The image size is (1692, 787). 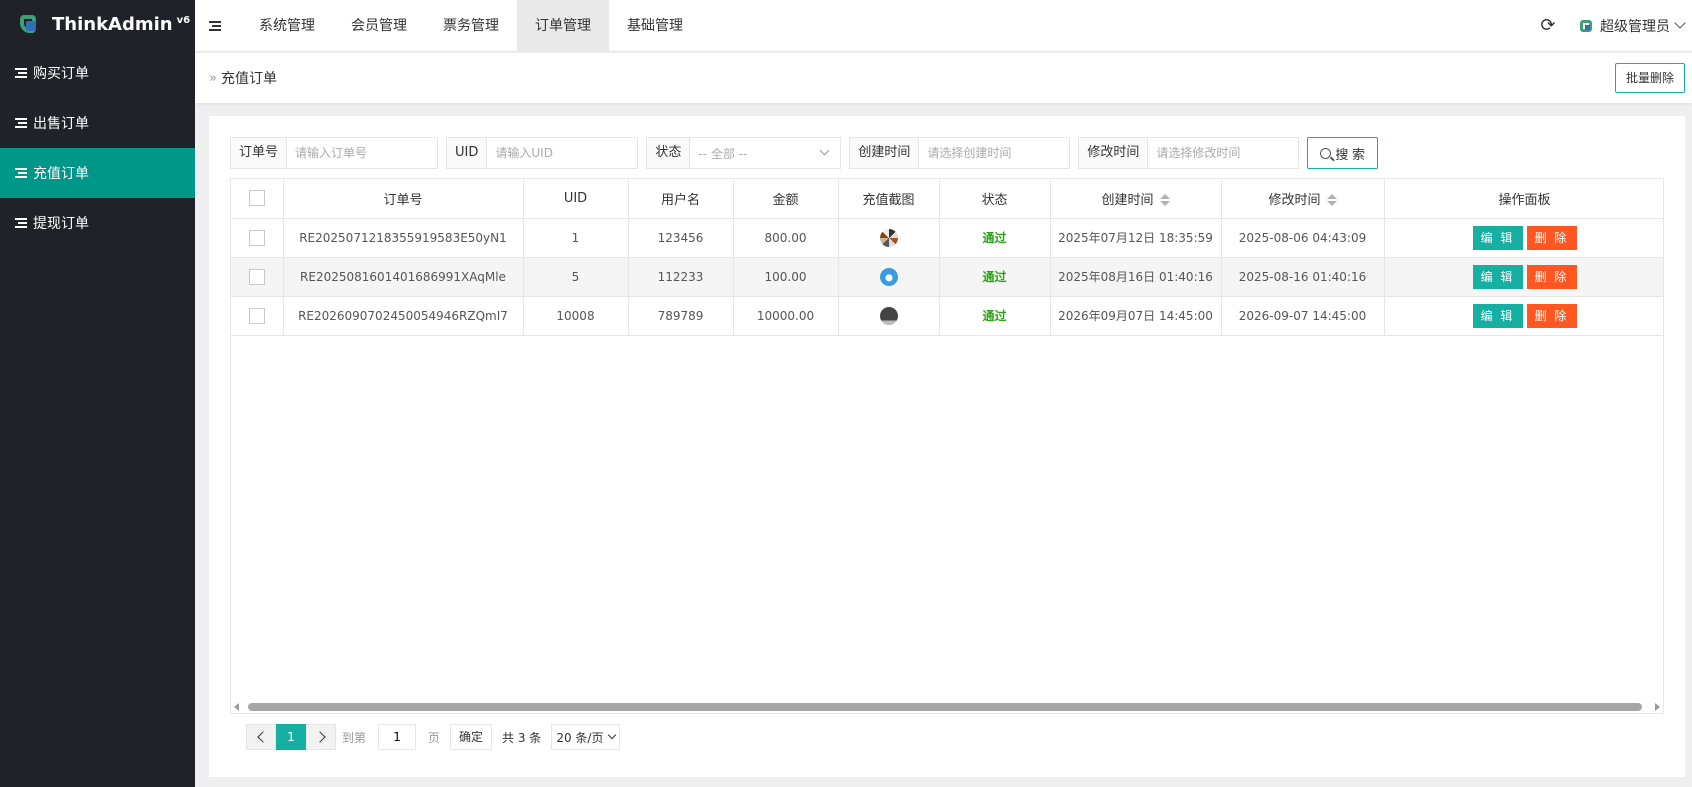 I want to click on search-button-label: 搜 索, so click(x=1350, y=154).